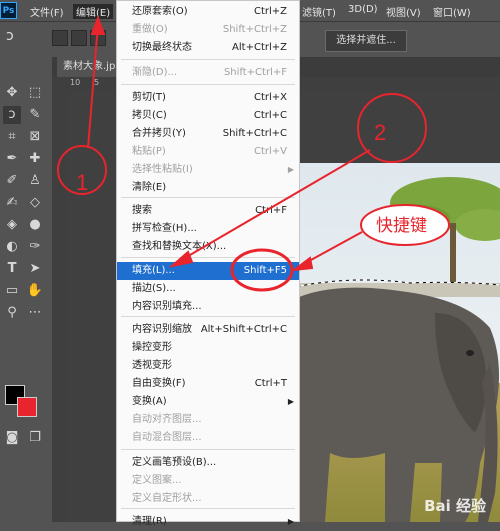 The image size is (500, 531). I want to click on annotation-step-1-label: 1, so click(82, 182).